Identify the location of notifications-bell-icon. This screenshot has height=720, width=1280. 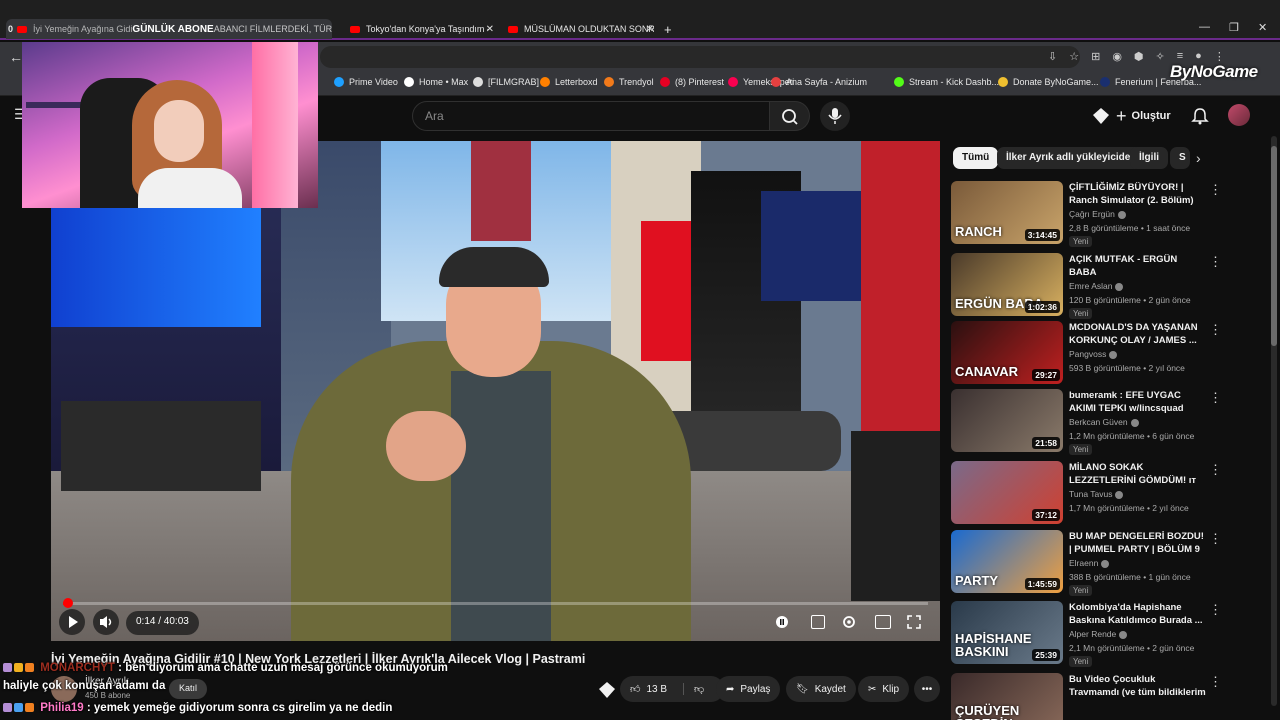
(1200, 116).